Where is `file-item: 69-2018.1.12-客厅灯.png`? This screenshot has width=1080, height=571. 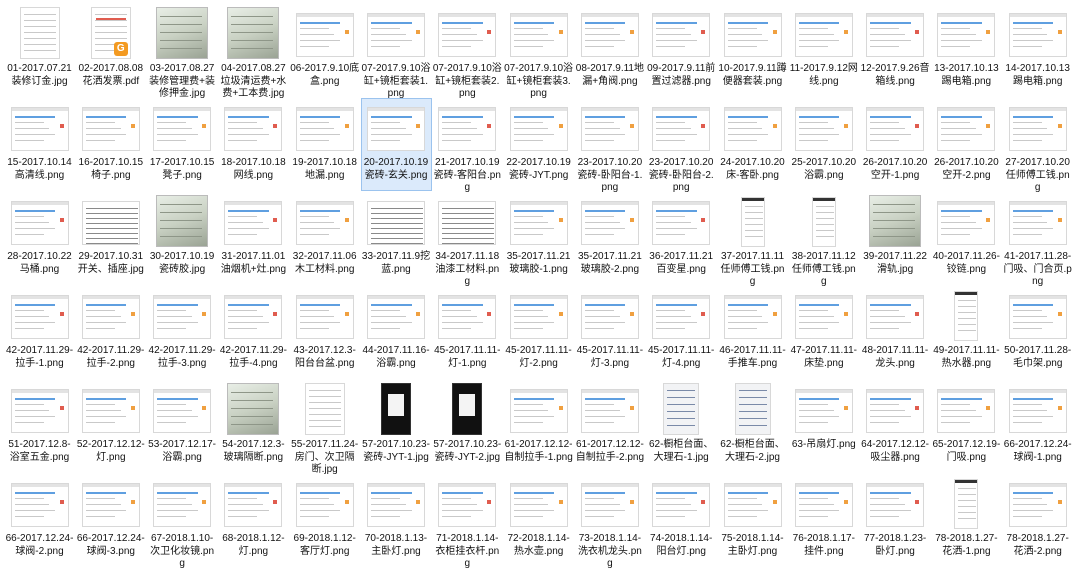
file-item: 69-2018.1.12-客厅灯.png is located at coordinates (324, 520).